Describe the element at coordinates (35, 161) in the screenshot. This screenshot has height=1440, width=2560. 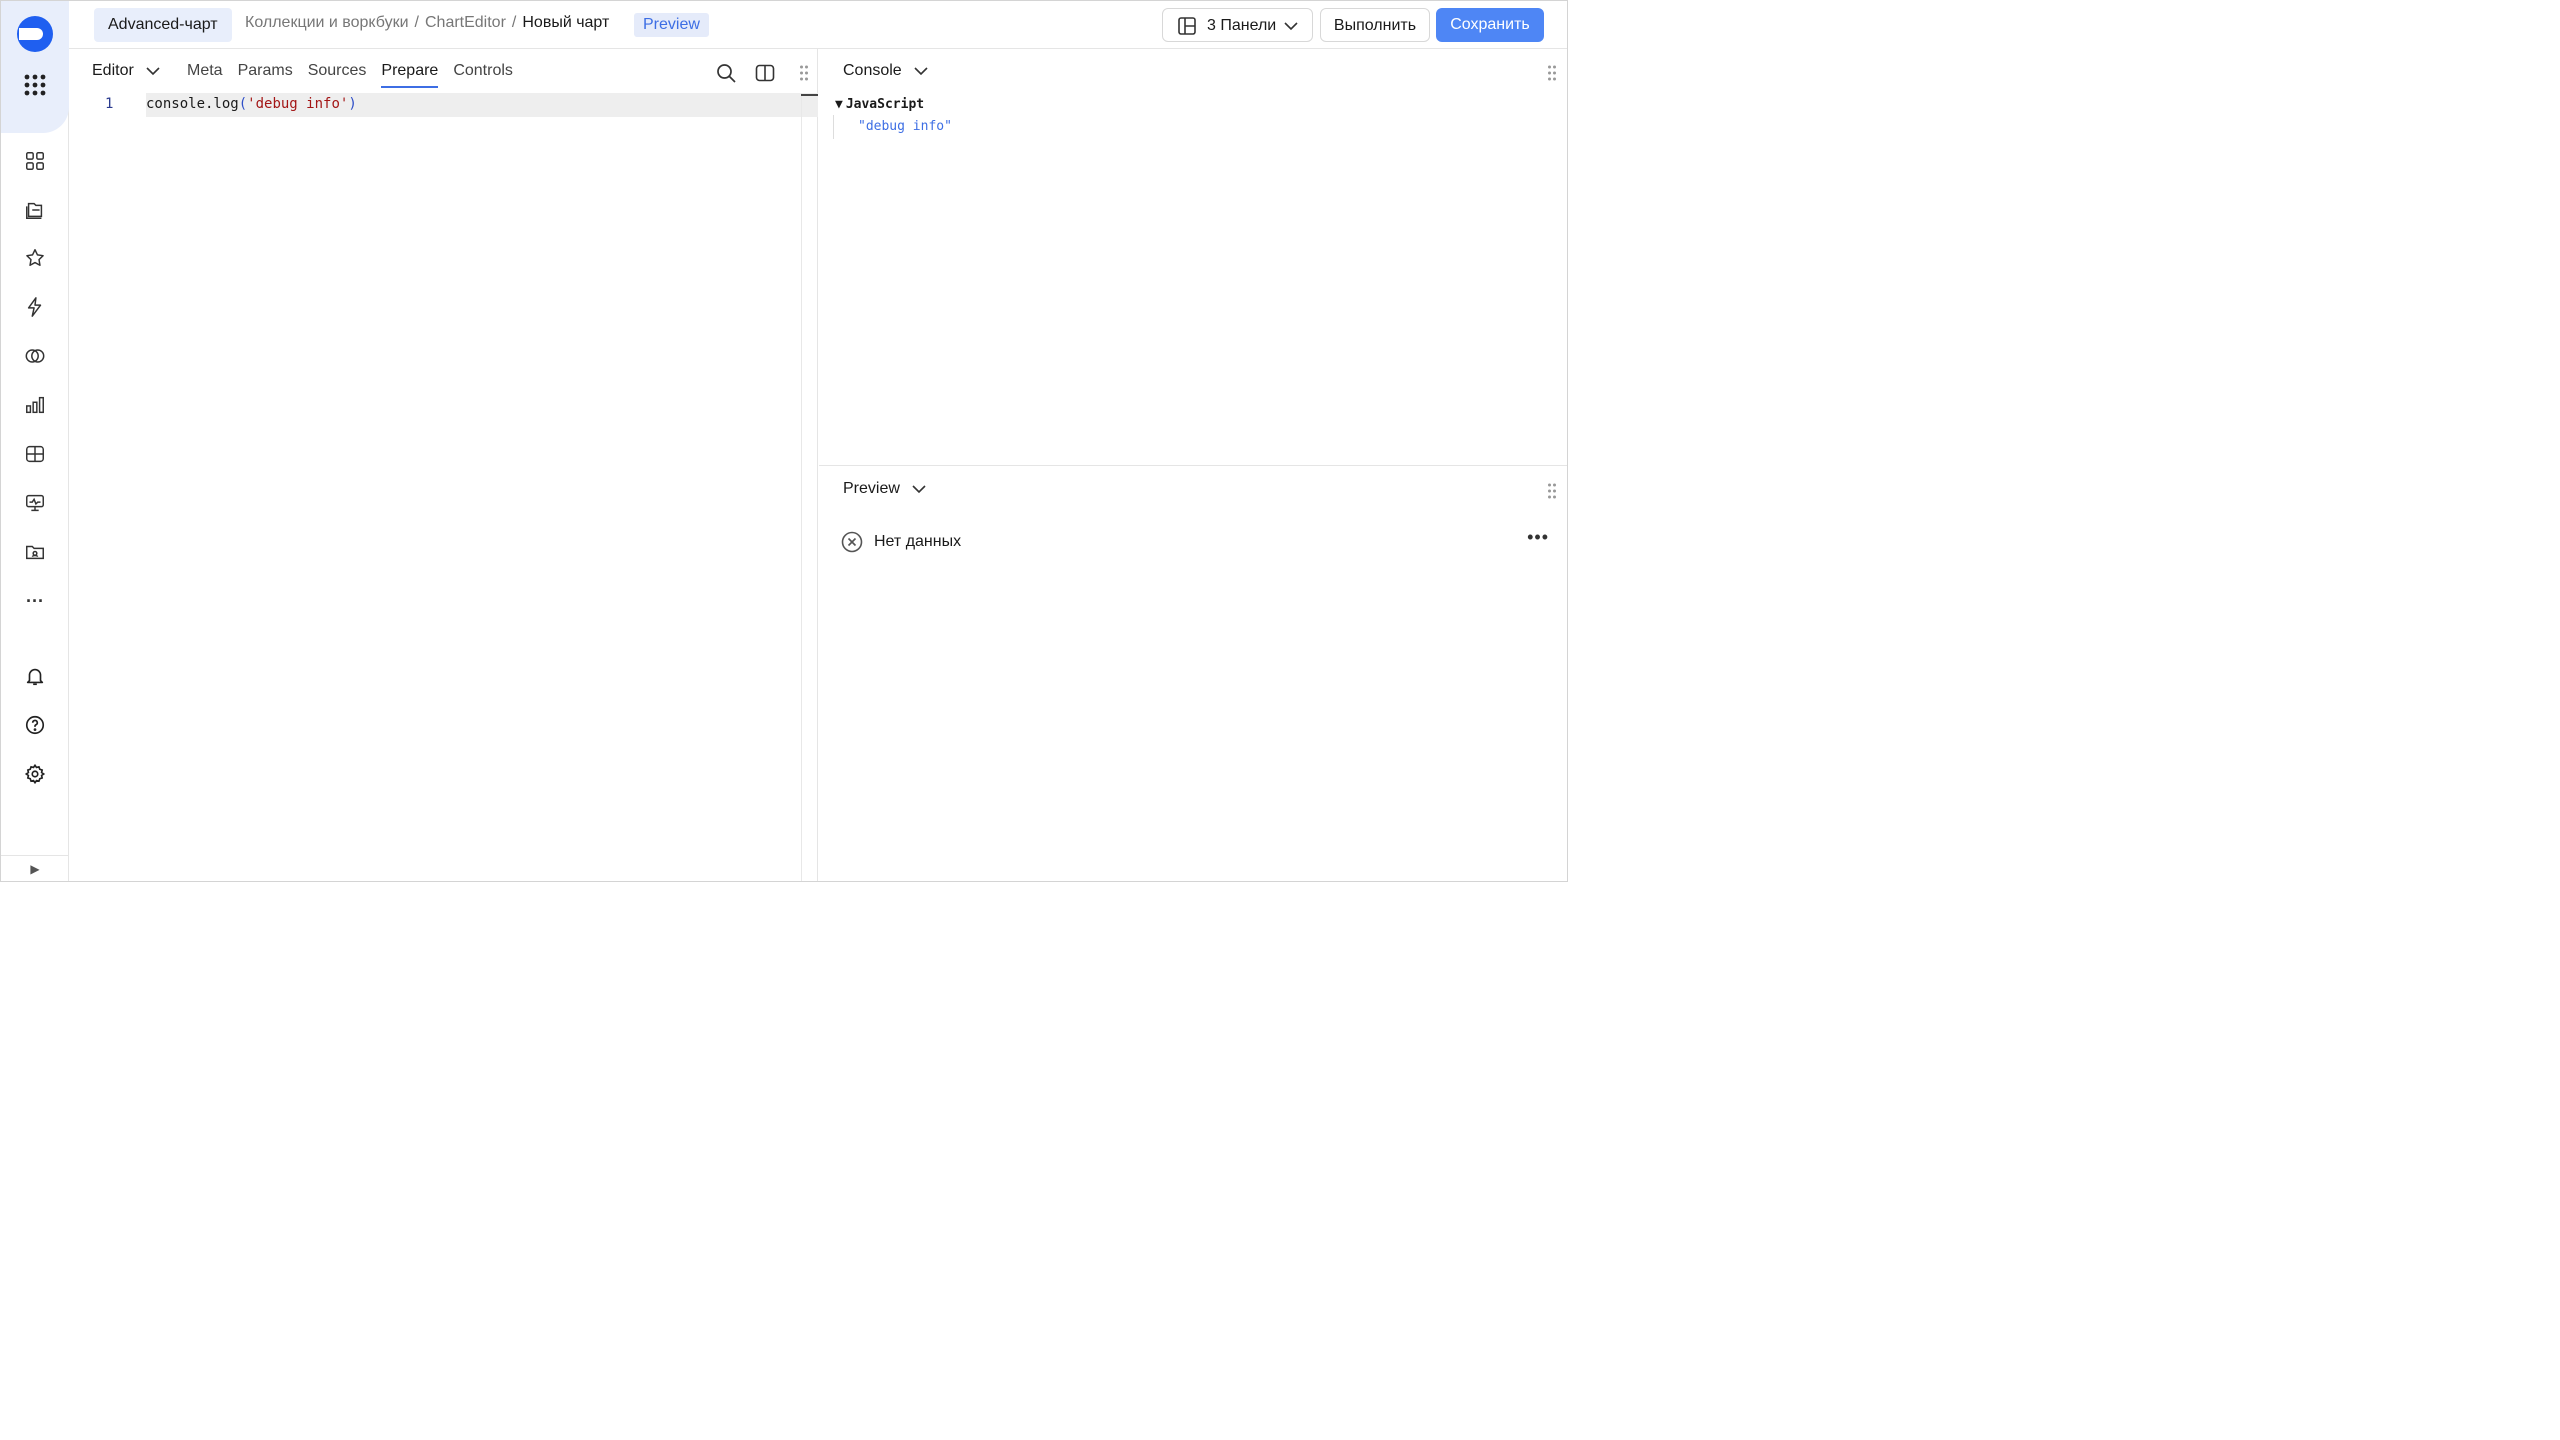
I see `collections-icon` at that location.